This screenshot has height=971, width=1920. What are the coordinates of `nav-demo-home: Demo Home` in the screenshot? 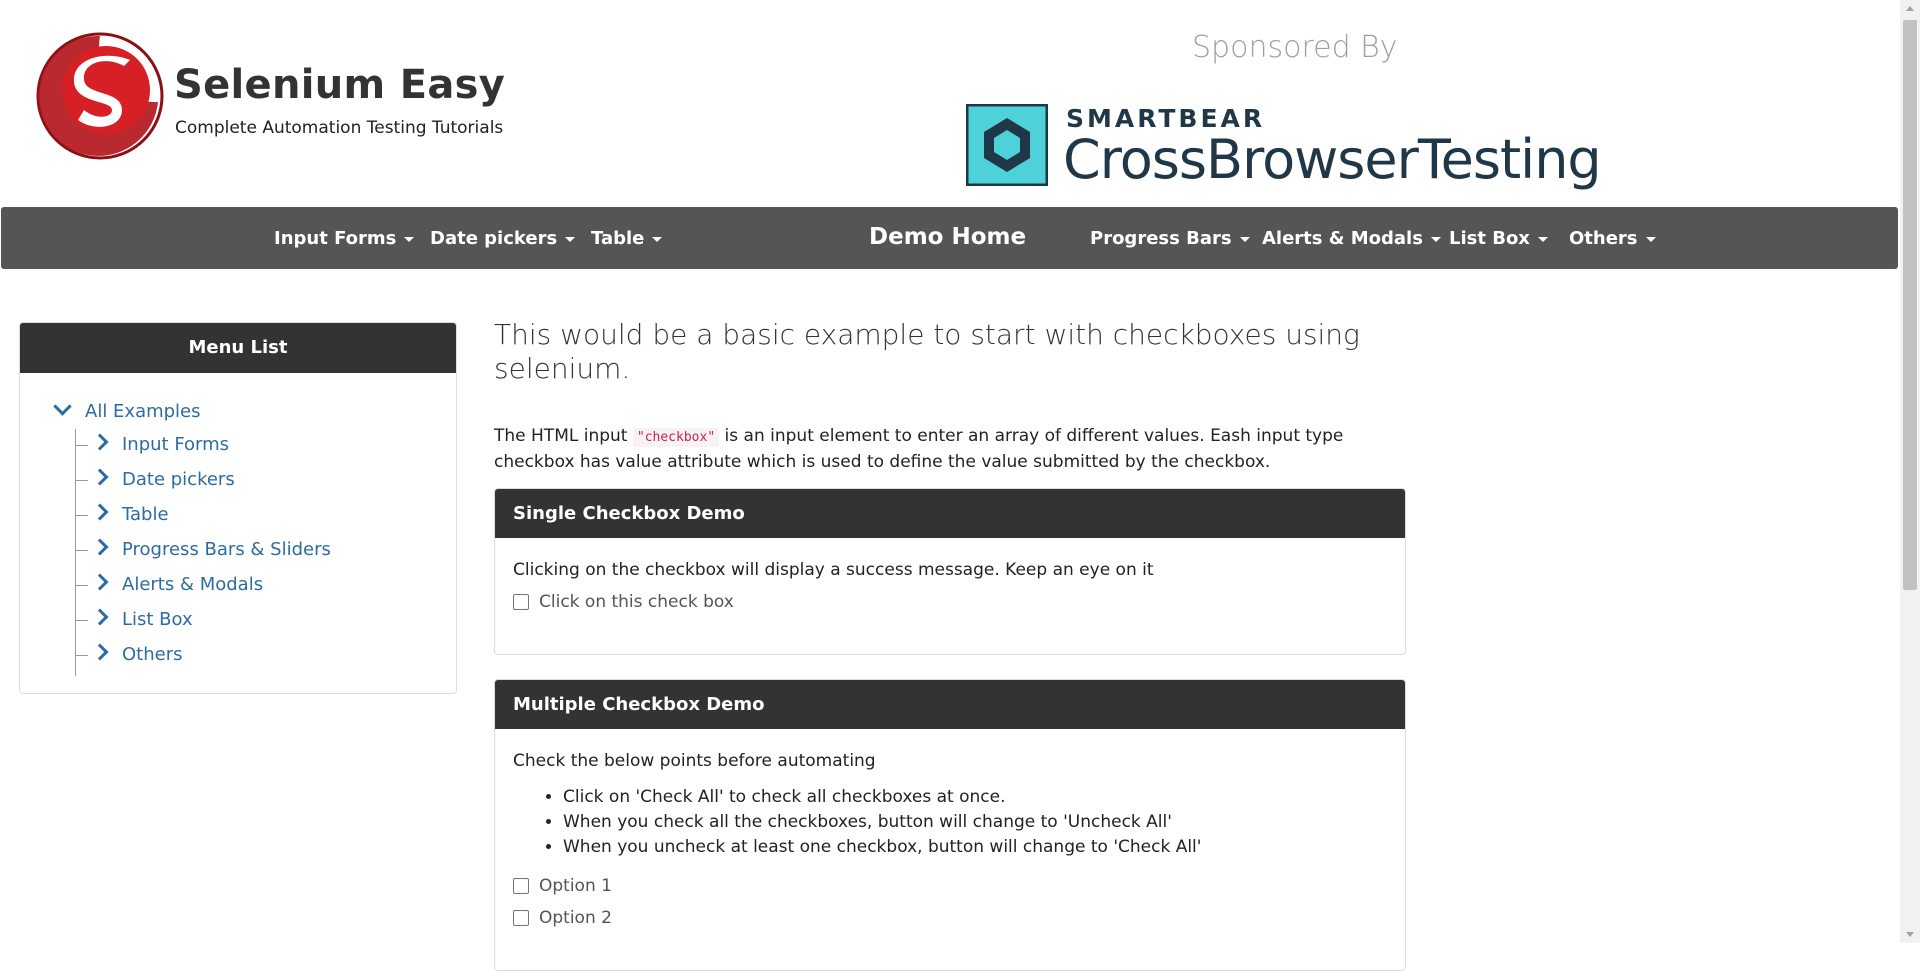 It's located at (947, 237).